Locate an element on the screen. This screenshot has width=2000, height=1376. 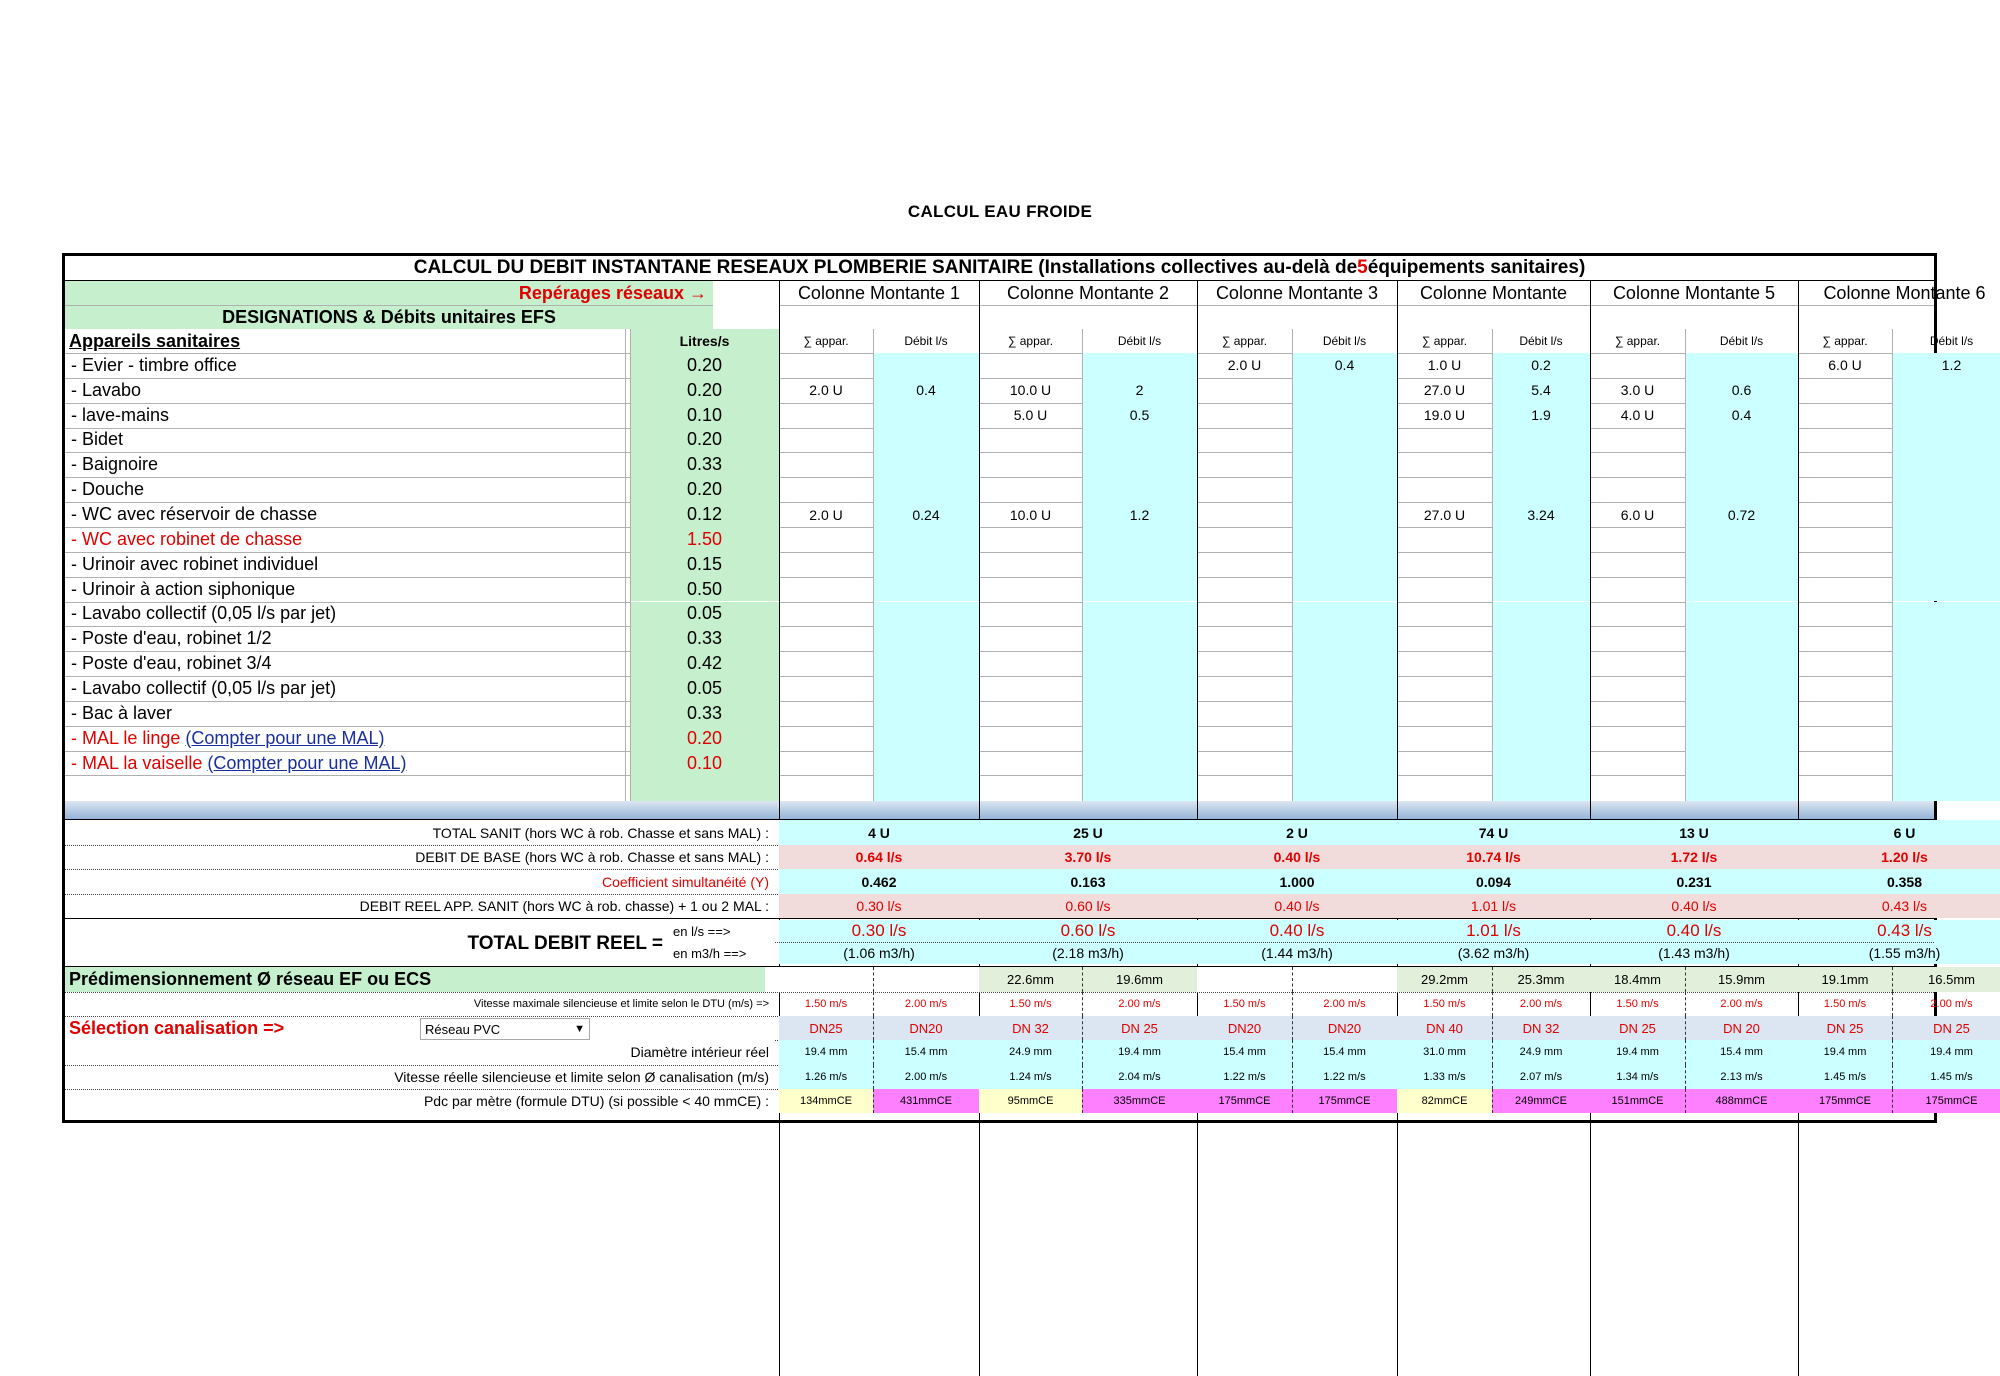
vreal-cell: 1.26 m/s is located at coordinates (826, 1076).